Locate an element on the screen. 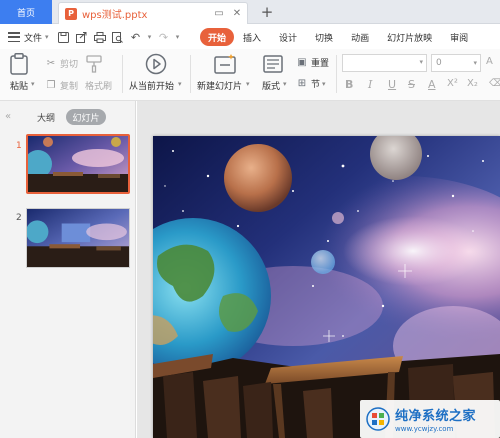  increase-font-icon: A is located at coordinates (489, 61).